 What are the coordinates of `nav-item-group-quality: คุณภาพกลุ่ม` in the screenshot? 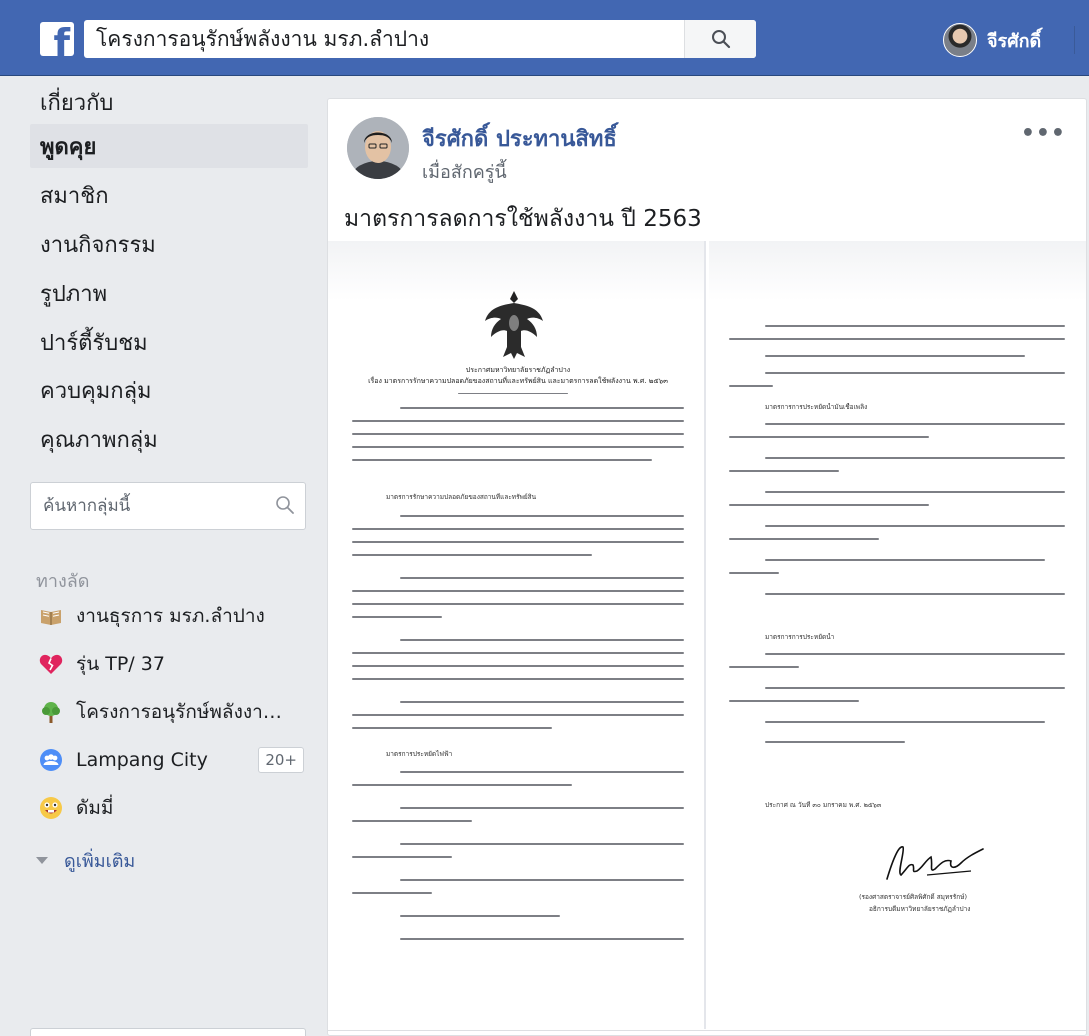 It's located at (169, 439).